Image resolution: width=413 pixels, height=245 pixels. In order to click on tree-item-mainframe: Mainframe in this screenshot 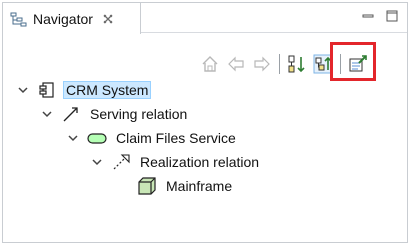, I will do `click(186, 186)`.